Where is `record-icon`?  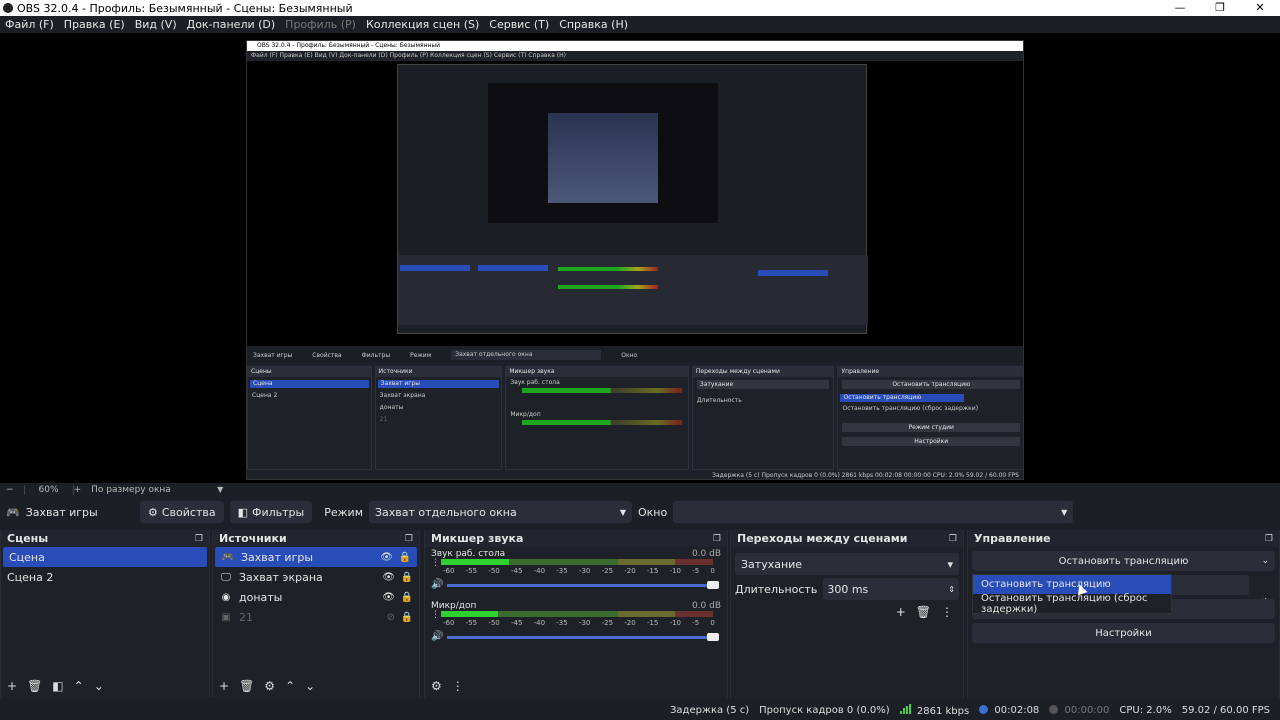 record-icon is located at coordinates (1054, 709).